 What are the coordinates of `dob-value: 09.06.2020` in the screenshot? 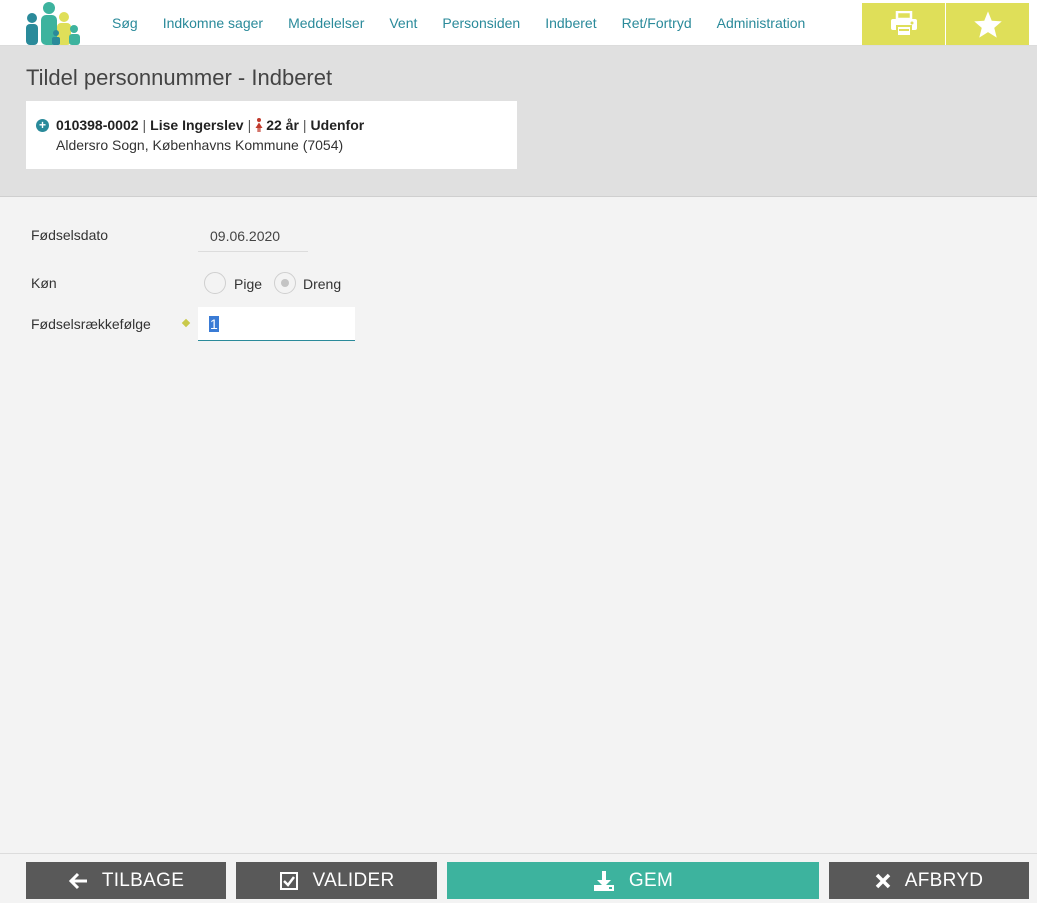 It's located at (253, 236).